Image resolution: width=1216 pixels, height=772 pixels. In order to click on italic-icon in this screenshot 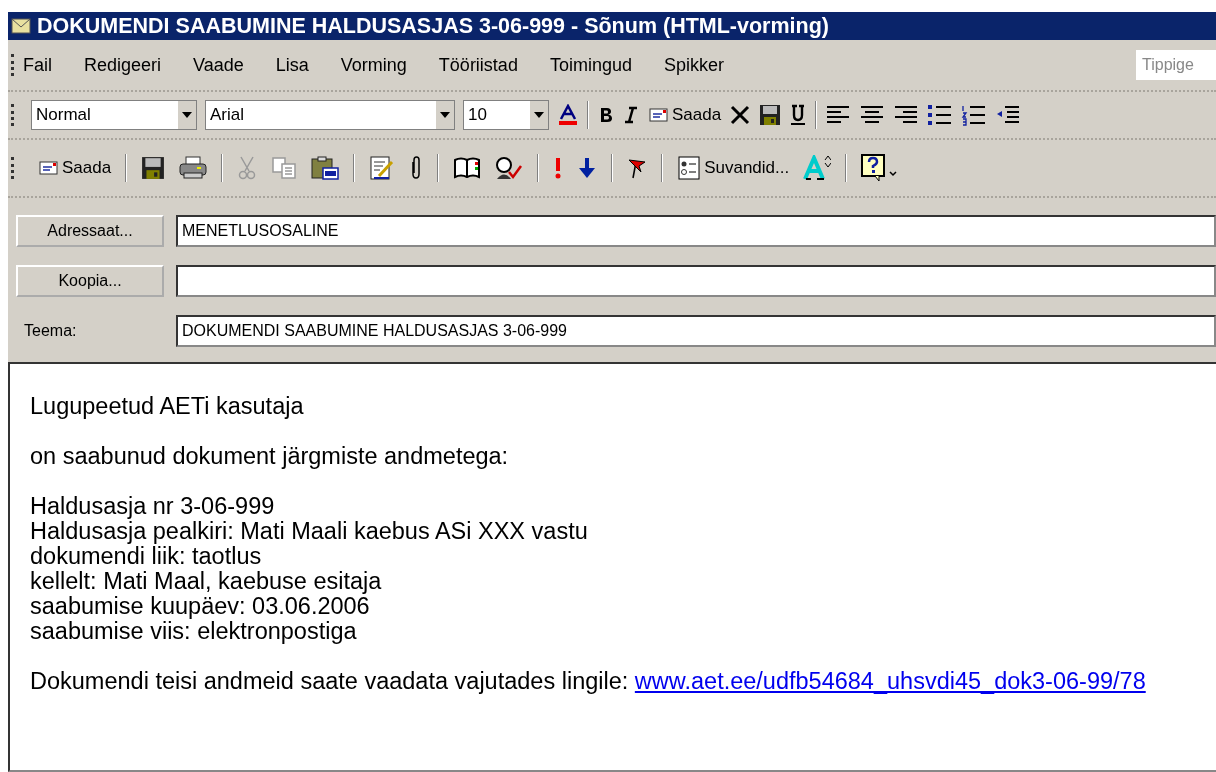, I will do `click(631, 115)`.